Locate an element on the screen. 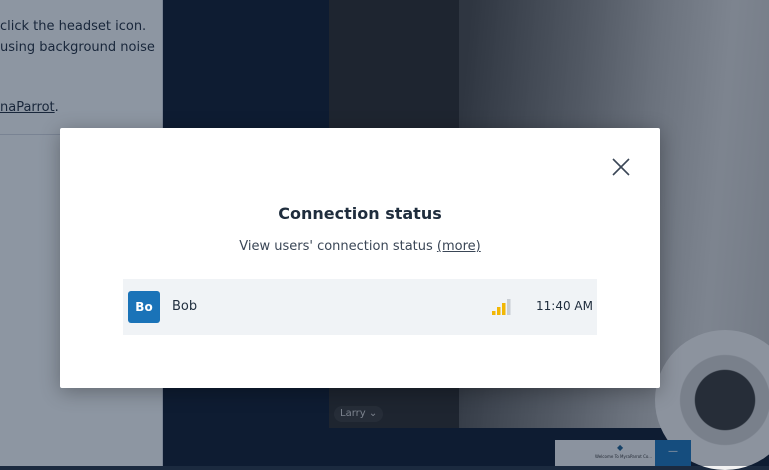 Image resolution: width=769 pixels, height=470 pixels. dialog-subtitle: View users' connection status (more) is located at coordinates (360, 246).